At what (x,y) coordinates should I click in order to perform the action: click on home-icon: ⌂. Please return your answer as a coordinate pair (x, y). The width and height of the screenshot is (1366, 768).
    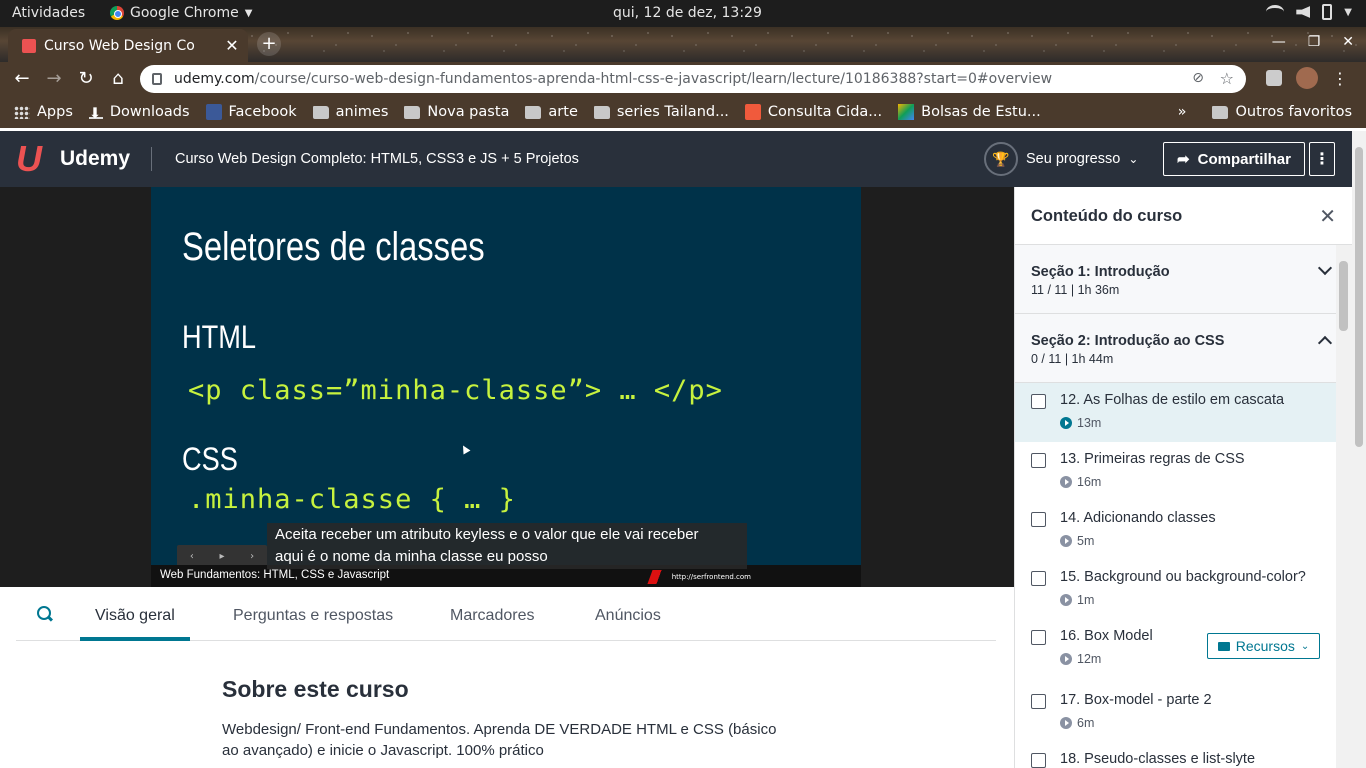
    Looking at the image, I should click on (118, 78).